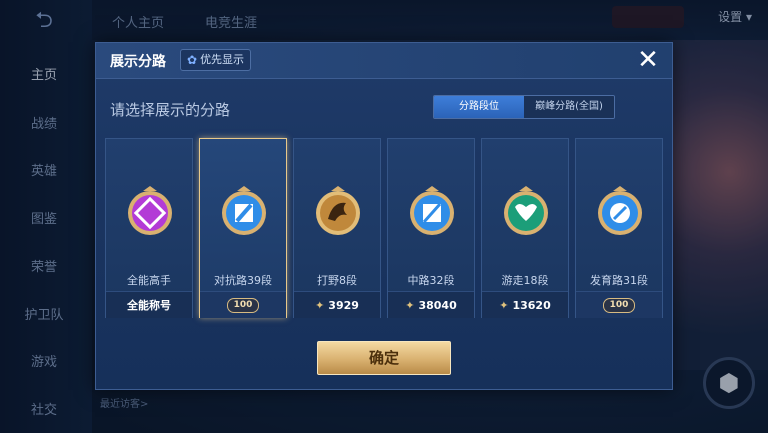  Describe the element at coordinates (337, 280) in the screenshot. I see `card-label: 打野8段` at that location.